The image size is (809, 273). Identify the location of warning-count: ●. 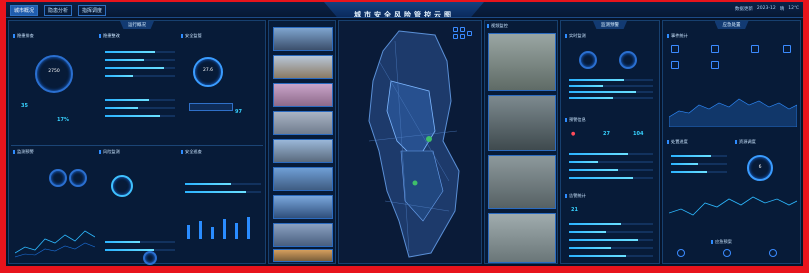
(573, 134).